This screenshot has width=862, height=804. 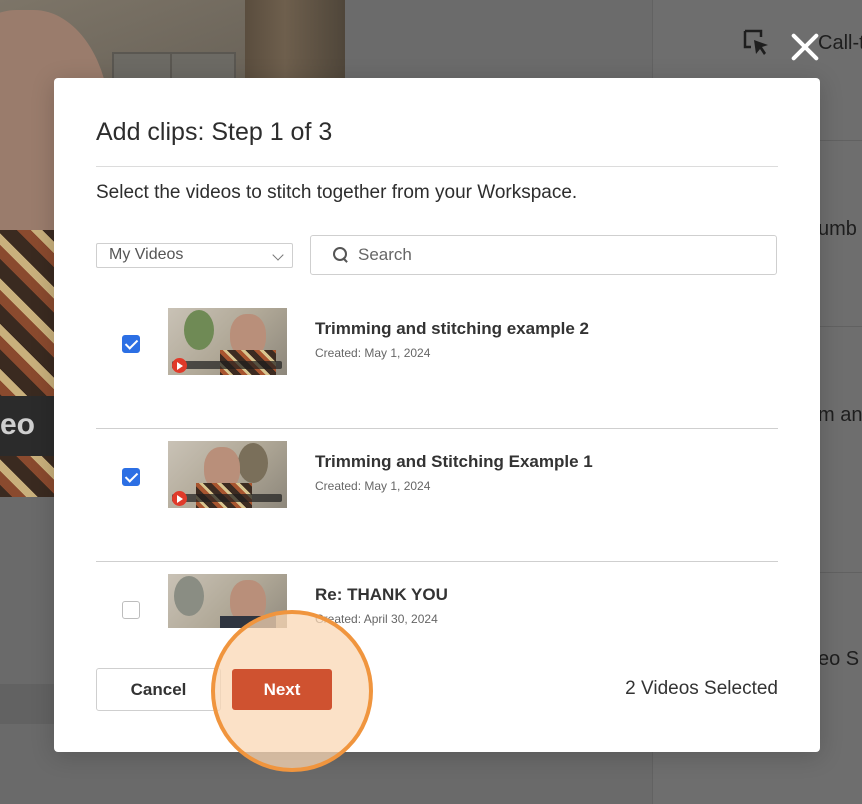 I want to click on pointer-select-icon, so click(x=755, y=42).